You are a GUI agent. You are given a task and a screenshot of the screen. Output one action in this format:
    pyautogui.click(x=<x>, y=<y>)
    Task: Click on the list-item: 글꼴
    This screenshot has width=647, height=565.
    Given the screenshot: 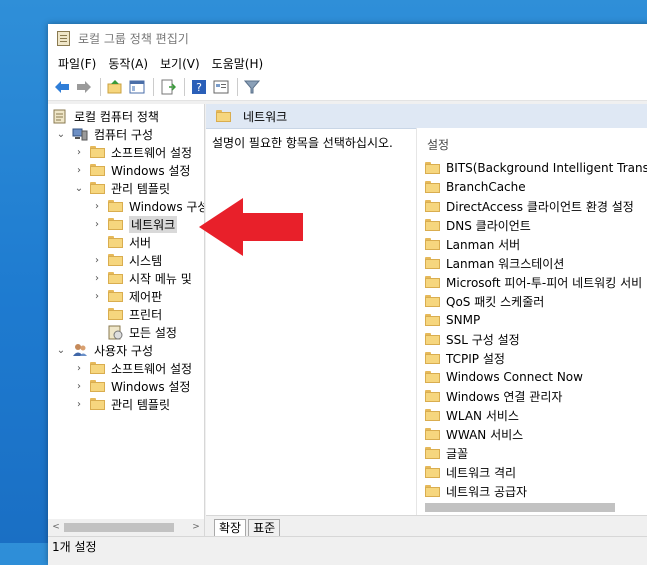 What is the action you would take?
    pyautogui.click(x=446, y=453)
    